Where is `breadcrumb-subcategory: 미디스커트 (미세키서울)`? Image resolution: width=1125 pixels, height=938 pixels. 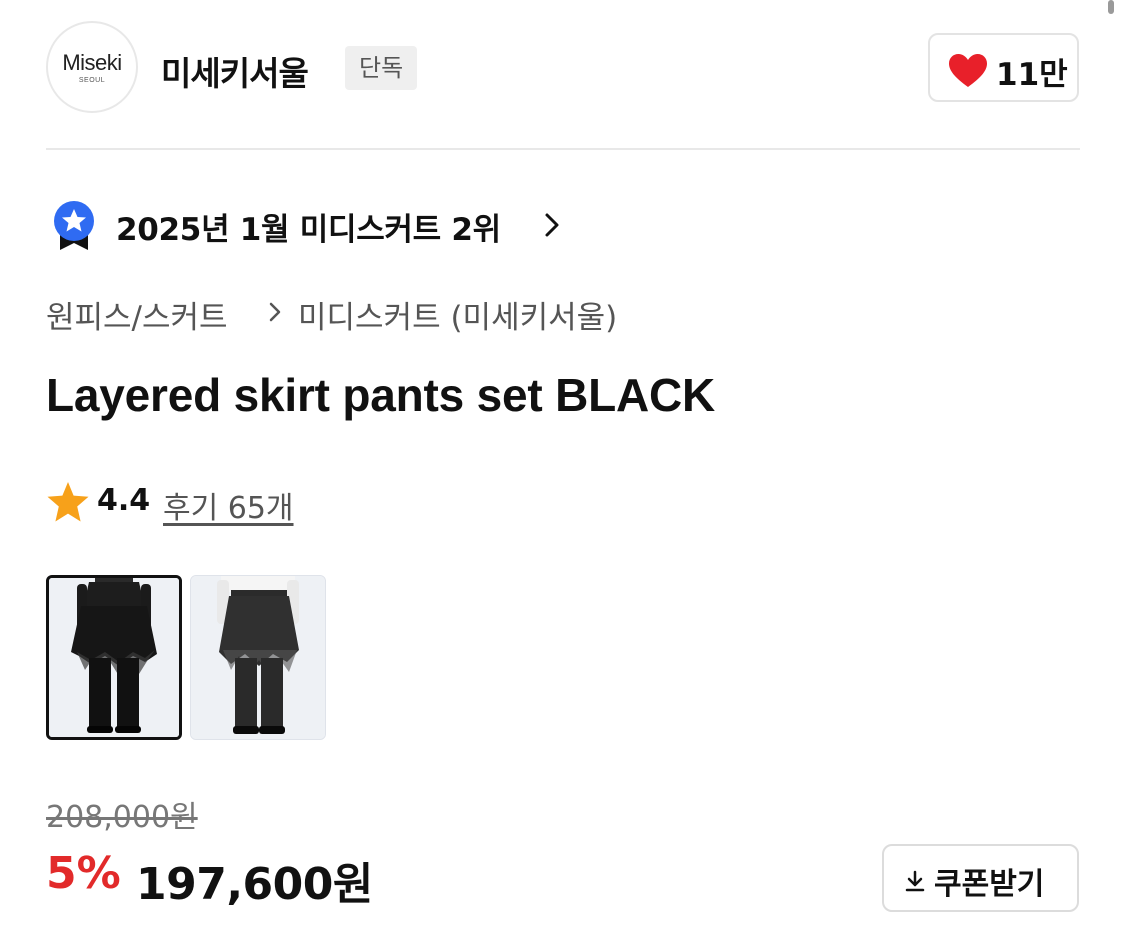
breadcrumb-subcategory: 미디스커트 (미세키서울) is located at coordinates (457, 314).